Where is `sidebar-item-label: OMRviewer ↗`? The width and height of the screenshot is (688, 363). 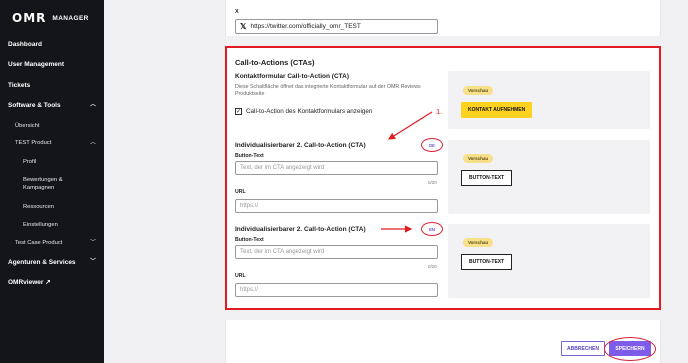
sidebar-item-label: OMRviewer ↗ is located at coordinates (29, 282).